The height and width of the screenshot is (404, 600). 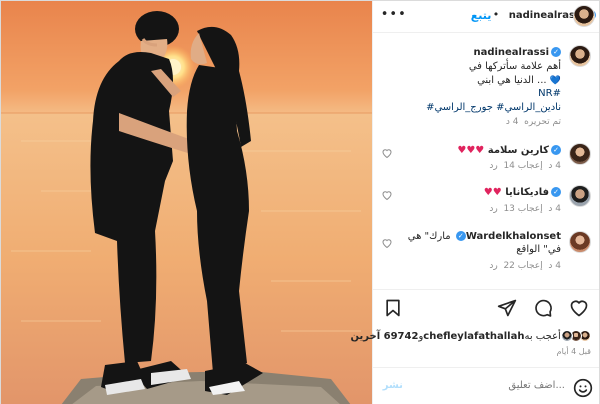 What do you see at coordinates (481, 243) in the screenshot?
I see `comment-body: Wardelkhalonset✓ مارك" هي في" الواقع` at bounding box center [481, 243].